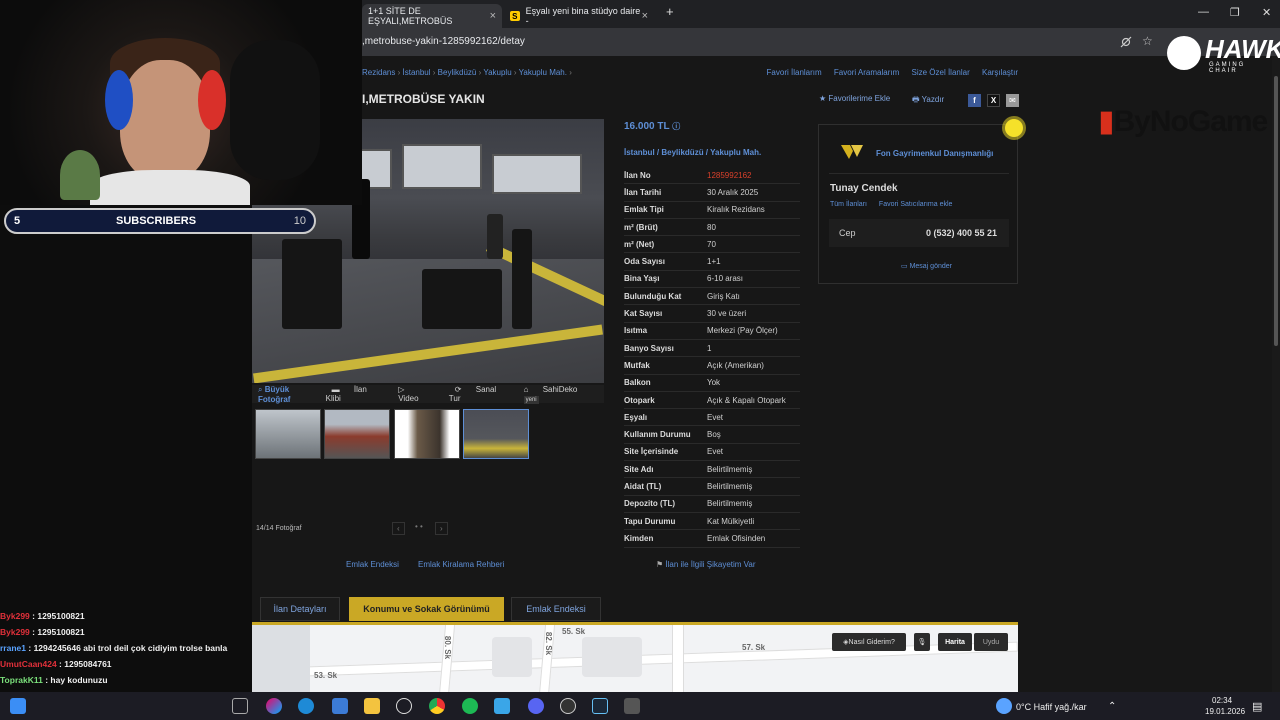 The height and width of the screenshot is (720, 1280). Describe the element at coordinates (848, 204) in the screenshot. I see `all-listings-link: Tüm İlanları` at that location.